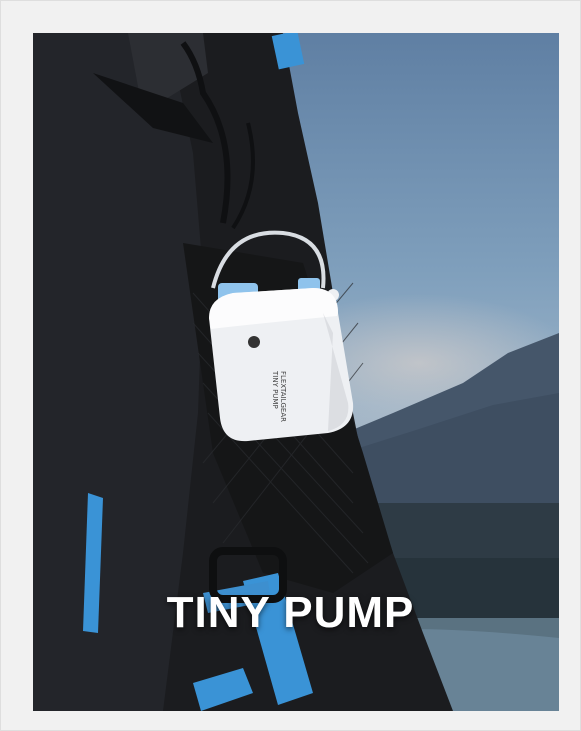  Describe the element at coordinates (275, 390) in the screenshot. I see `pump-model: TINY PUMP` at that location.